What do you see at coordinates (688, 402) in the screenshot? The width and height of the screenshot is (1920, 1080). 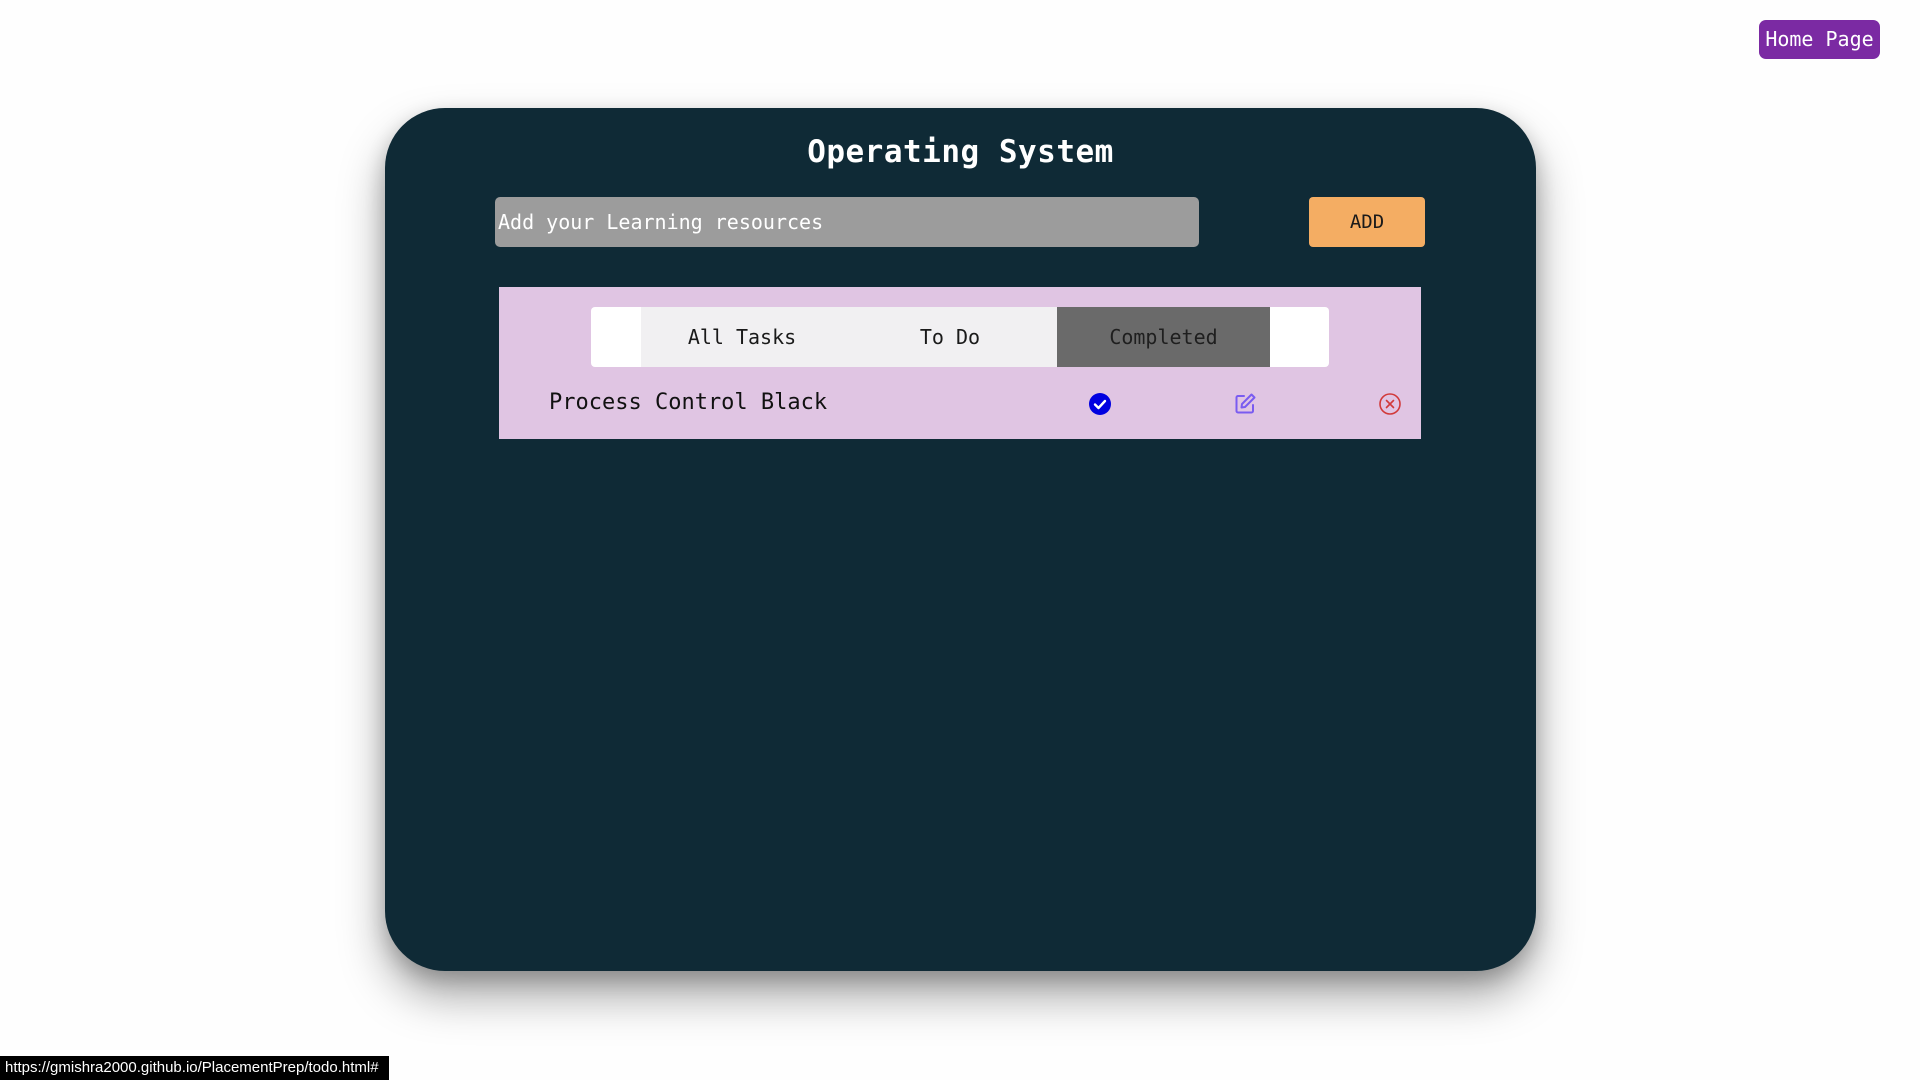 I see `task-text: Process Control Black` at bounding box center [688, 402].